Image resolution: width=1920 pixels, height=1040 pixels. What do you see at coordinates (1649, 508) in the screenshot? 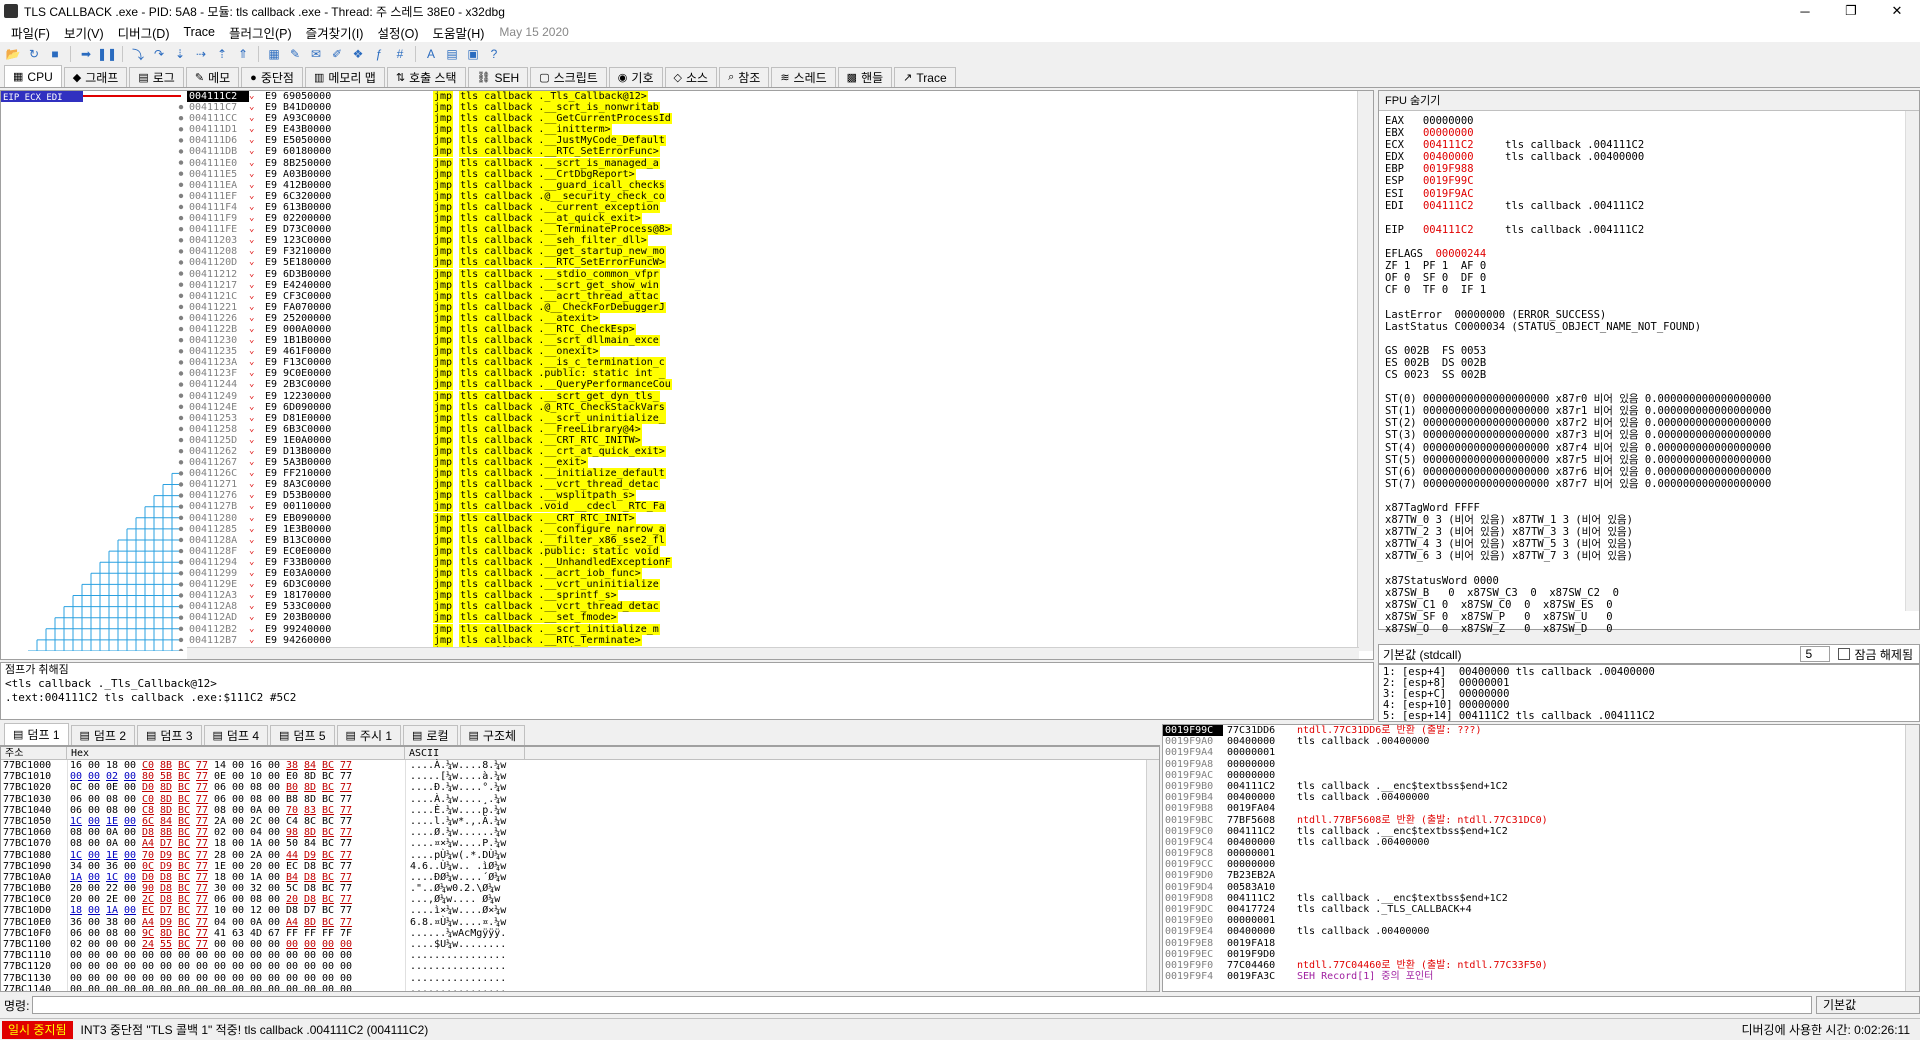
I see `register-line: x87TagWord FFFF` at bounding box center [1649, 508].